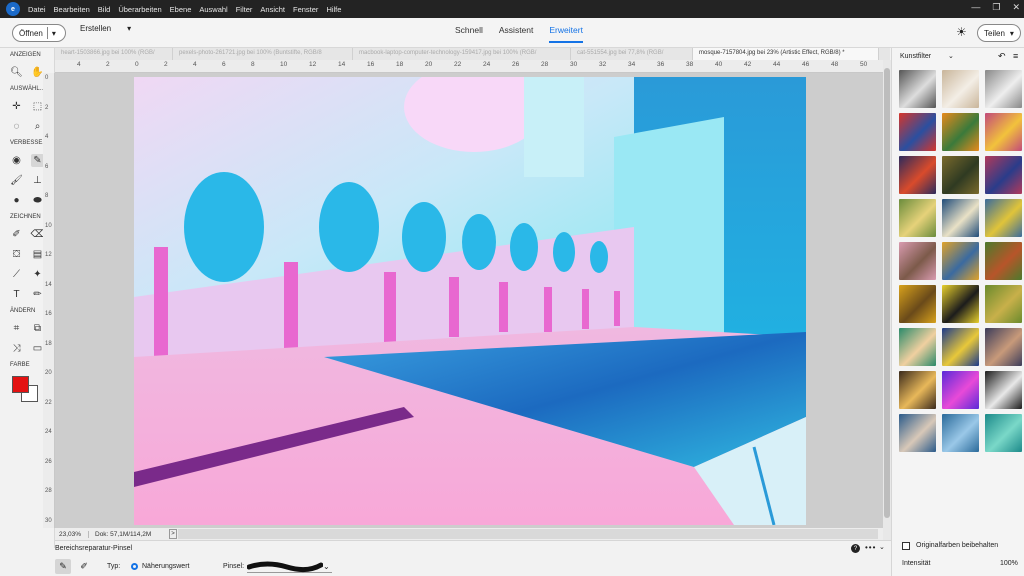 This screenshot has width=1024, height=576. Describe the element at coordinates (870, 547) in the screenshot. I see `more-icon: •••` at that location.